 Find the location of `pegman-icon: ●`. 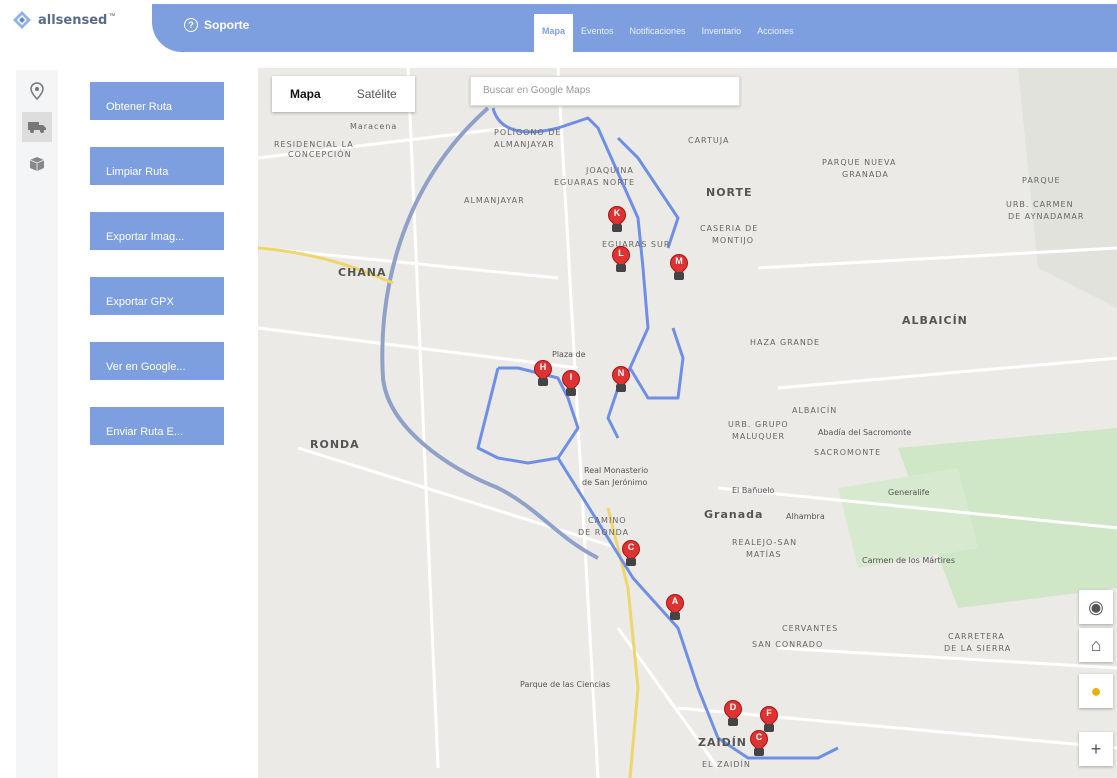

pegman-icon: ● is located at coordinates (1096, 690).